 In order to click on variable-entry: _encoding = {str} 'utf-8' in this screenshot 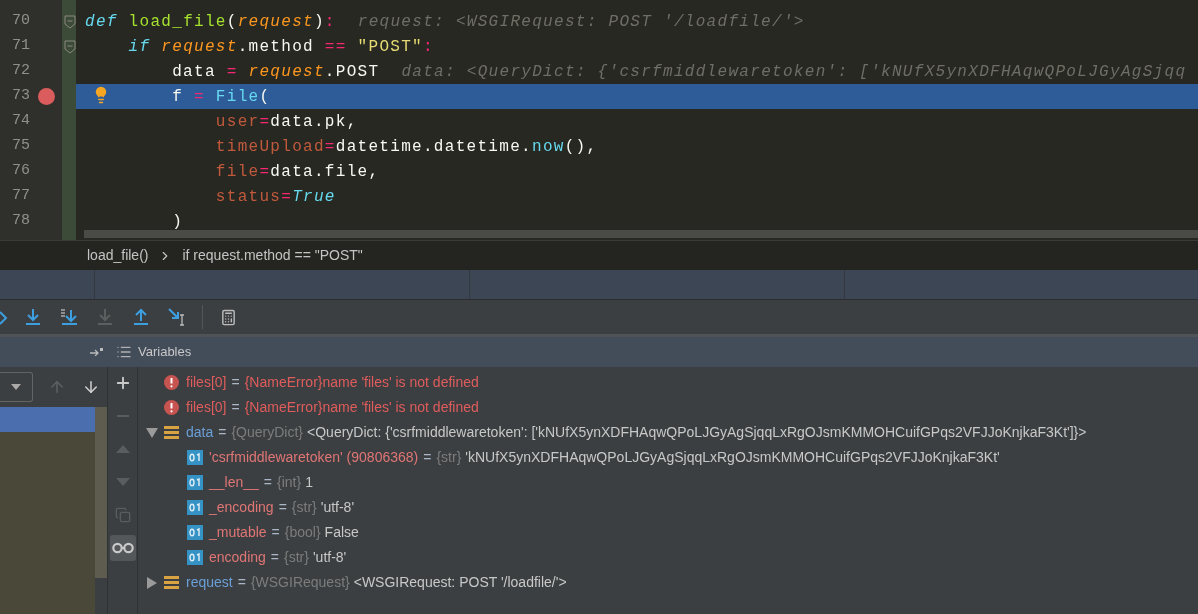, I will do `click(282, 507)`.